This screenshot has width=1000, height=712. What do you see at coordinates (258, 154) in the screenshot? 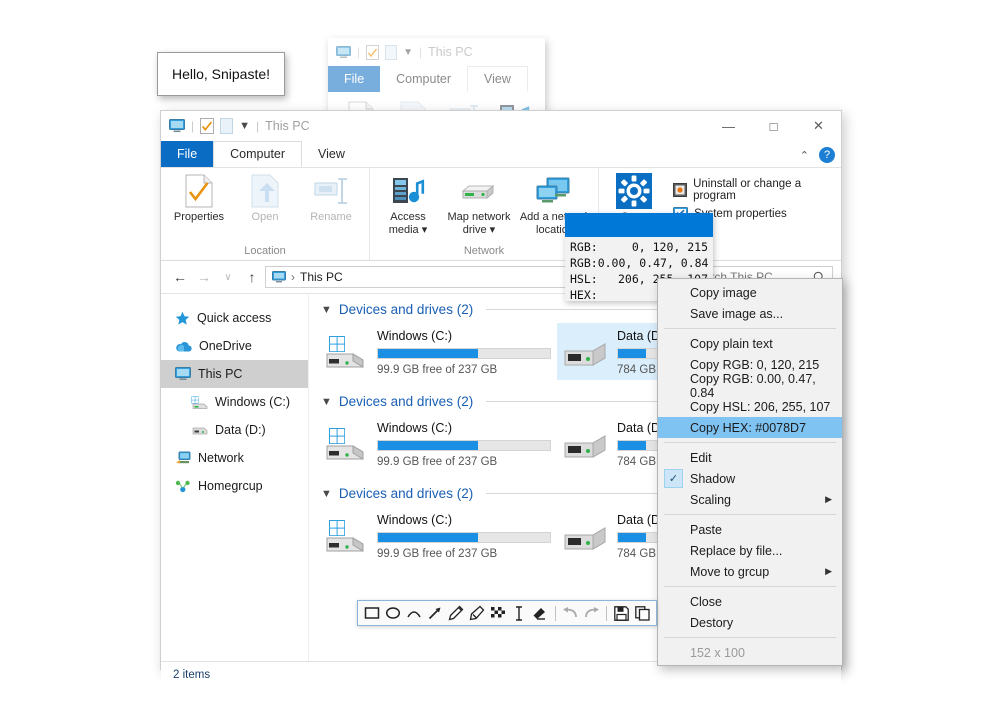
I see `tab-computer: Computer` at bounding box center [258, 154].